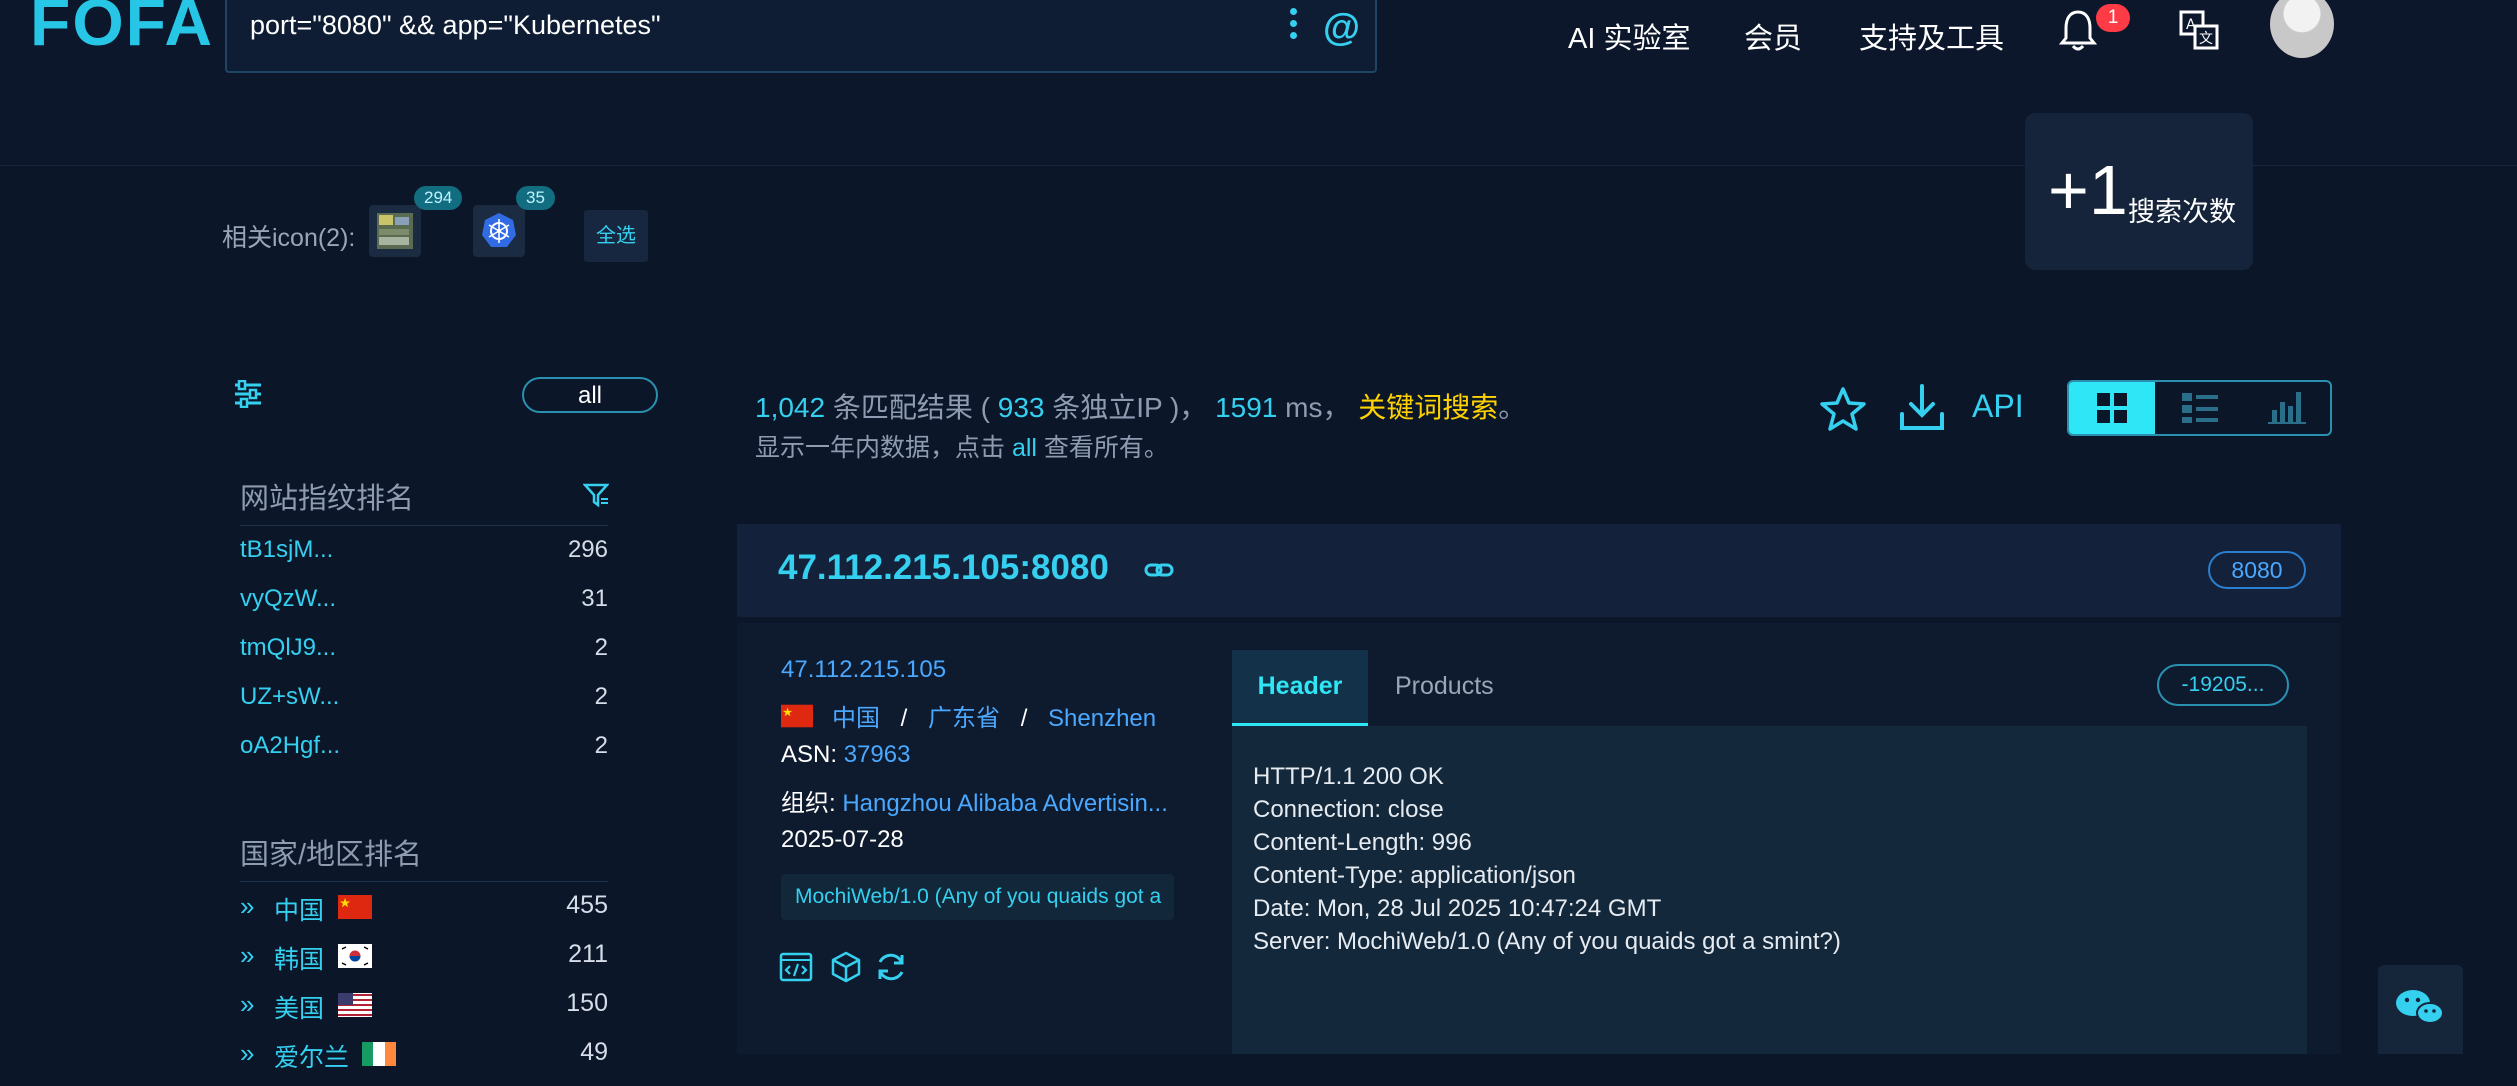  Describe the element at coordinates (2199, 30) in the screenshot. I see `translate-icon: A 文` at that location.